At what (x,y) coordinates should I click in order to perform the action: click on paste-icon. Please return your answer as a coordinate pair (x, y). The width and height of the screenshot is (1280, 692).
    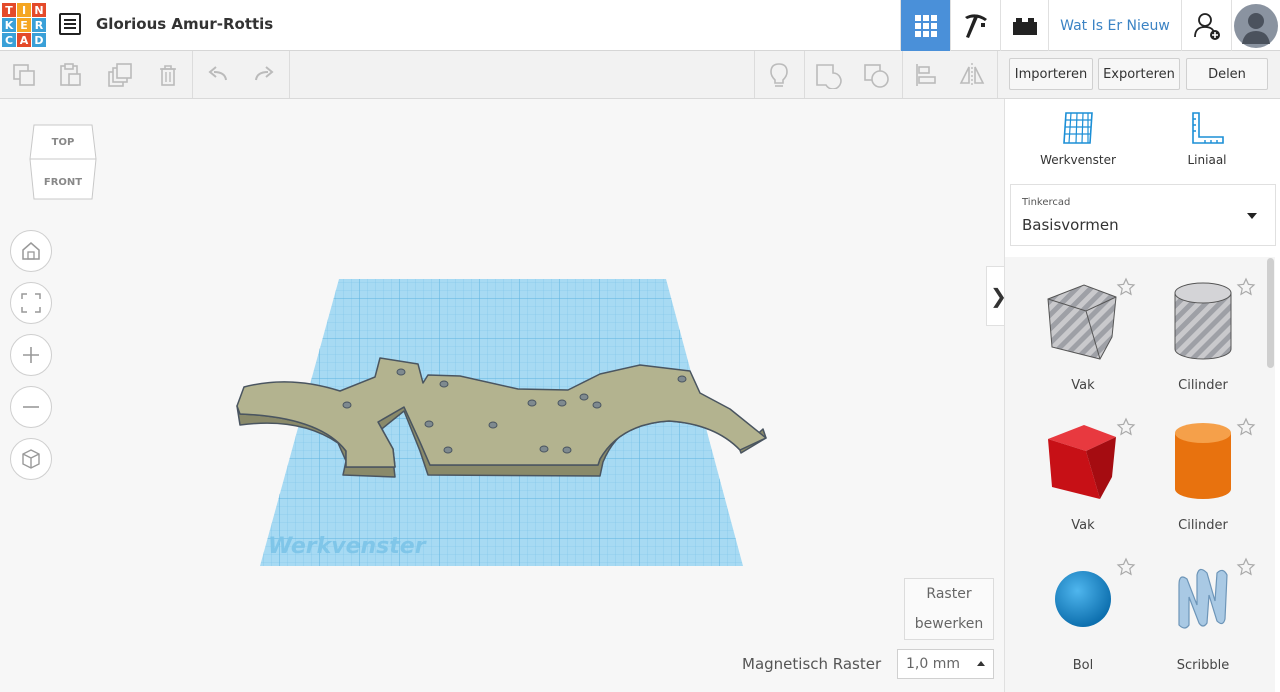
    Looking at the image, I should click on (70, 74).